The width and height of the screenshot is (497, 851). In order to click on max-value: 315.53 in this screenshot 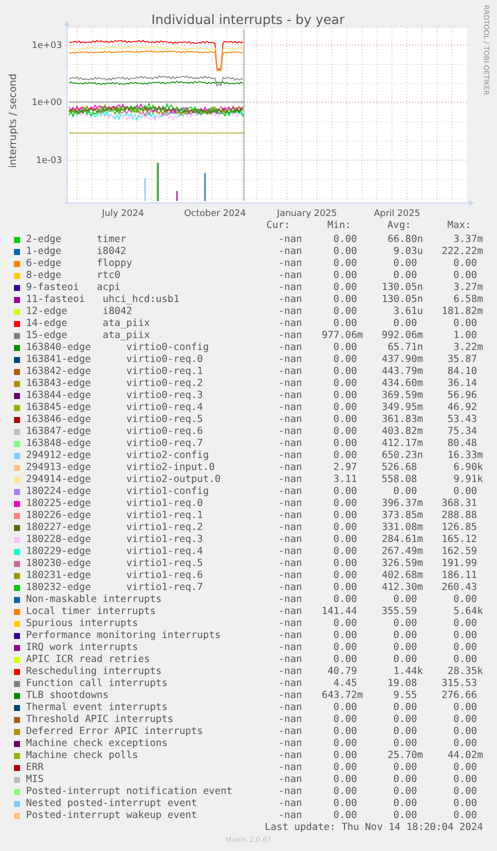, I will do `click(459, 684)`.